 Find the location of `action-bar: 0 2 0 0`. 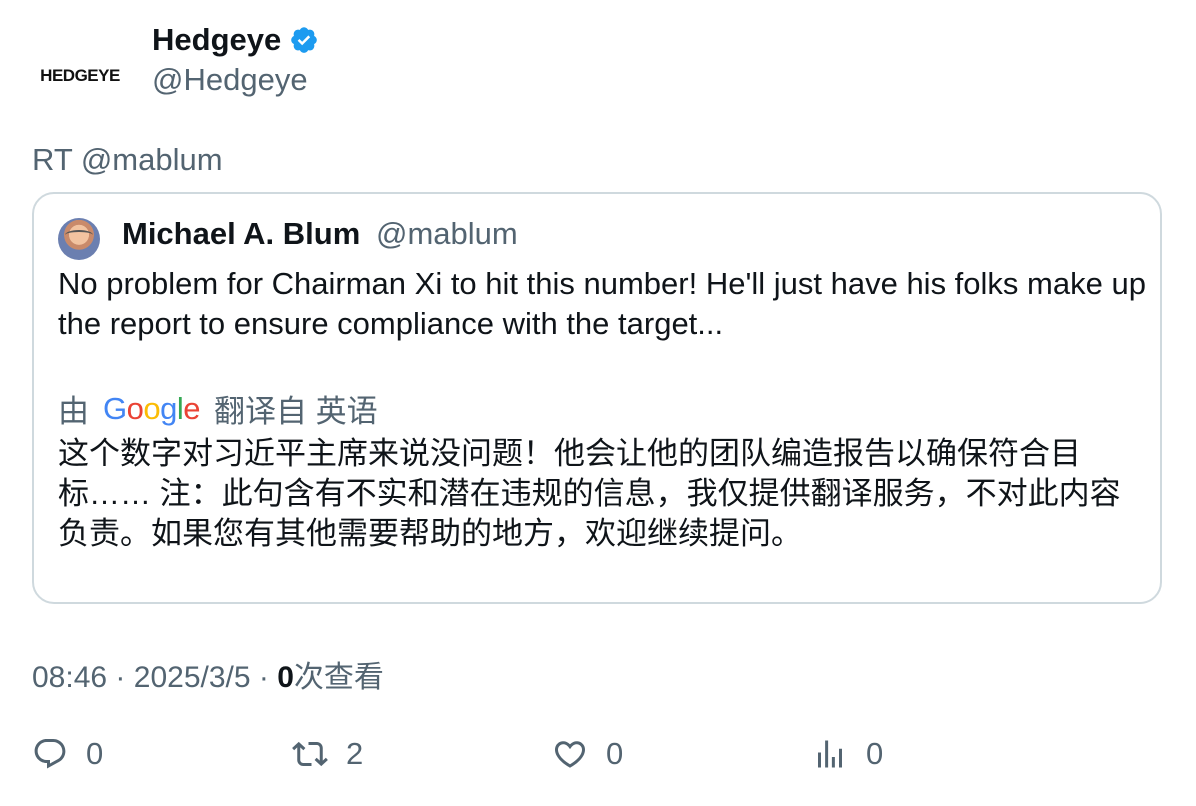

action-bar: 0 2 0 0 is located at coordinates (598, 761).